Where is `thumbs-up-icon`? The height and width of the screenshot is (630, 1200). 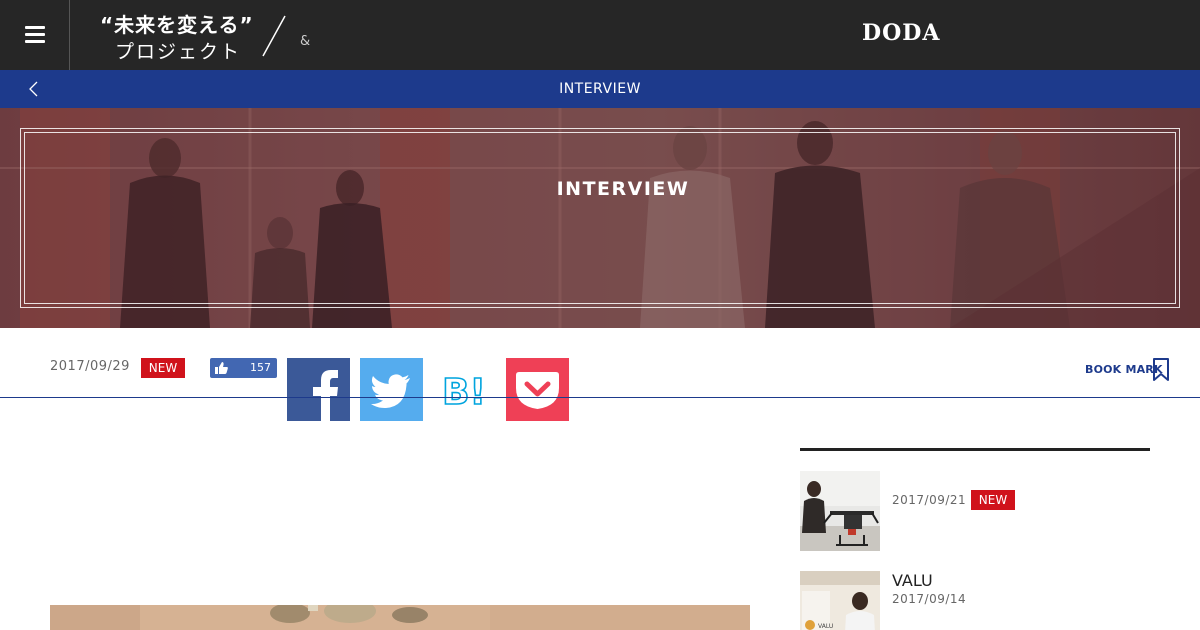 thumbs-up-icon is located at coordinates (221, 368).